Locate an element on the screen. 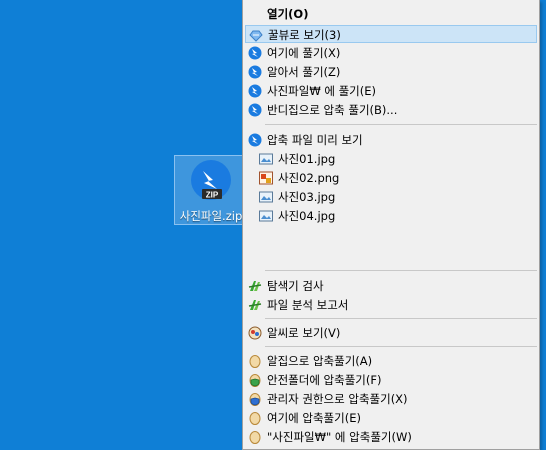 The image size is (546, 450). bandizip-file-icon: ZIP is located at coordinates (211, 180).